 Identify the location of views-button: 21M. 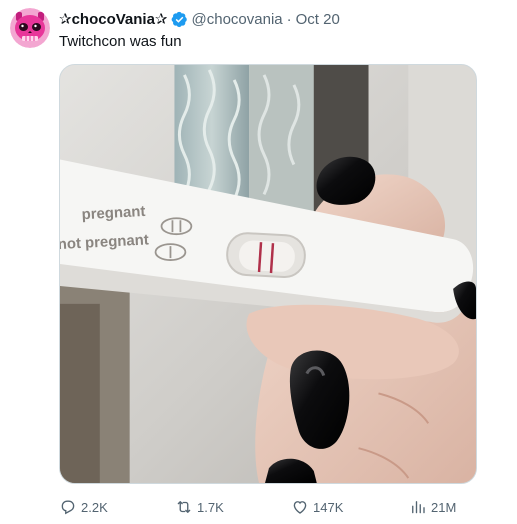
(432, 507).